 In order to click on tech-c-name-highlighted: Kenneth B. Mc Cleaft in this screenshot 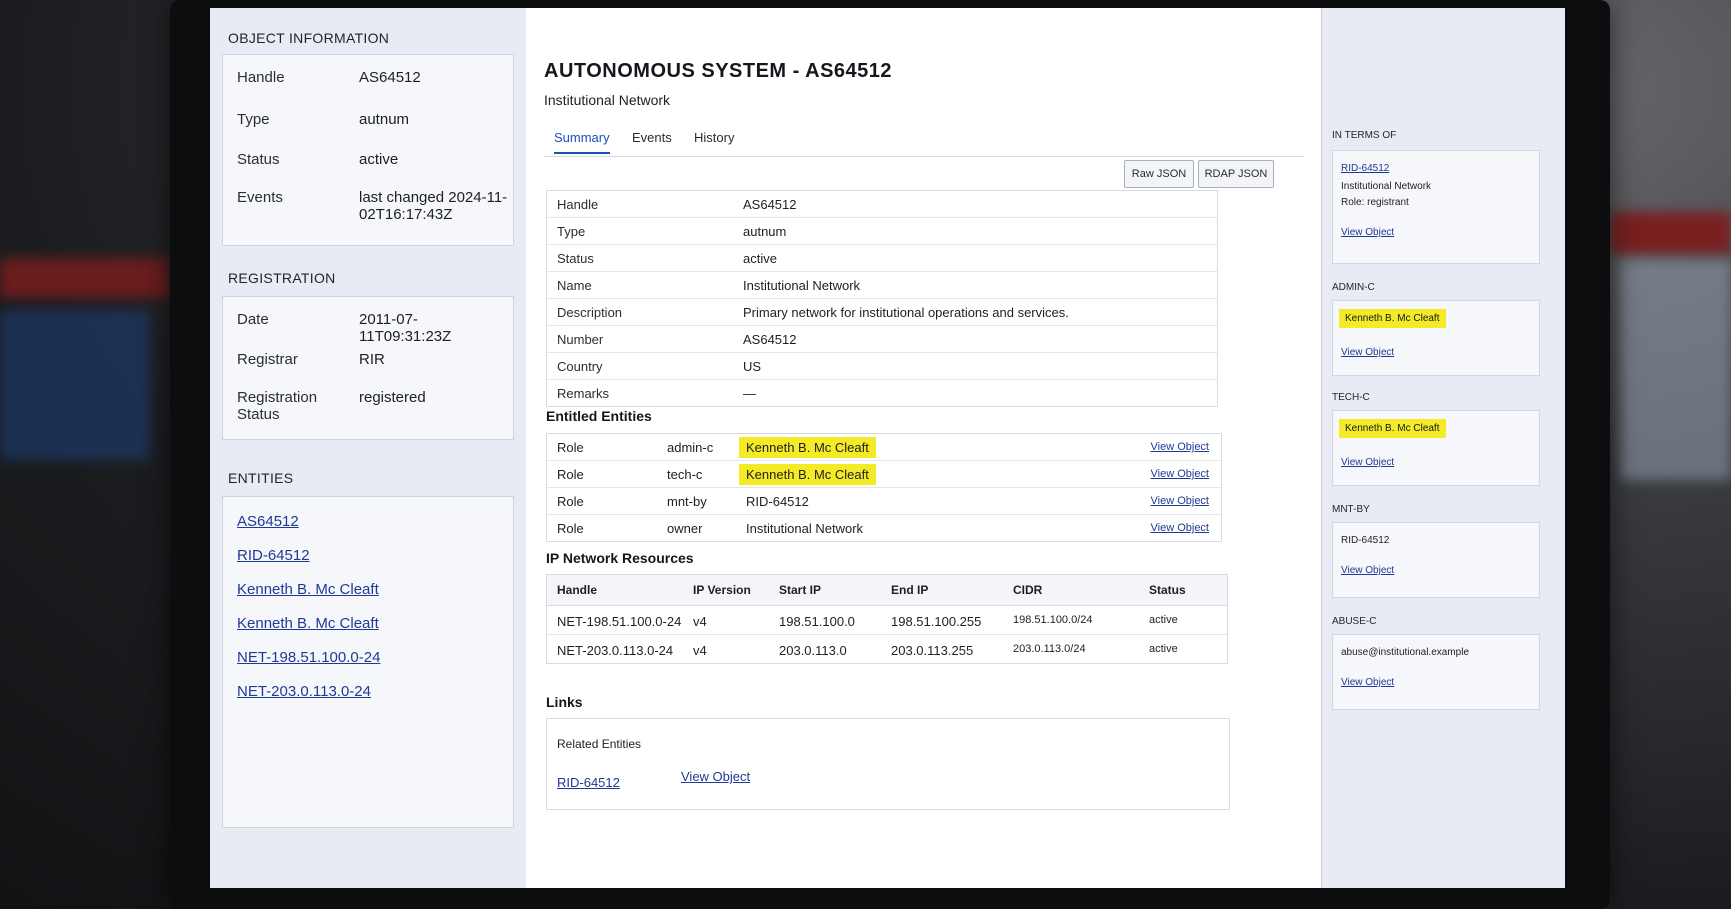, I will do `click(1392, 428)`.